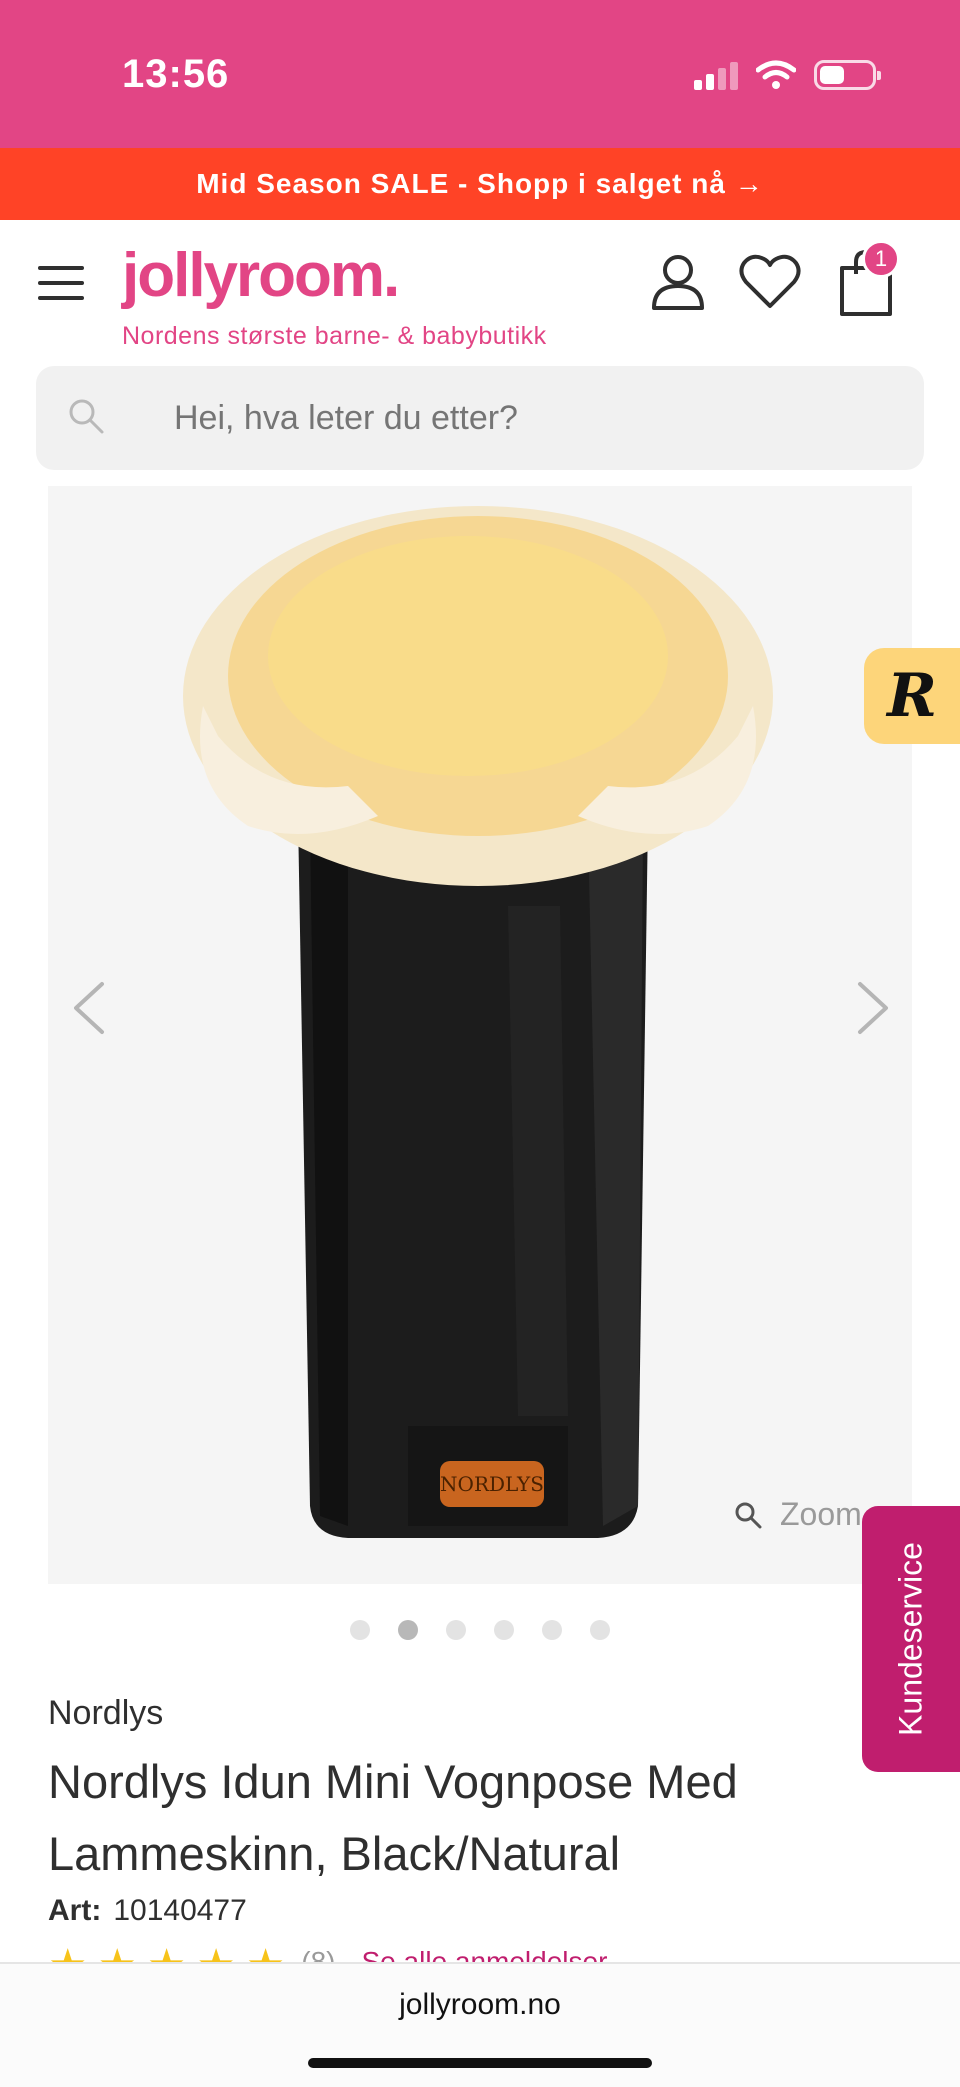  I want to click on search-icon, so click(86, 416).